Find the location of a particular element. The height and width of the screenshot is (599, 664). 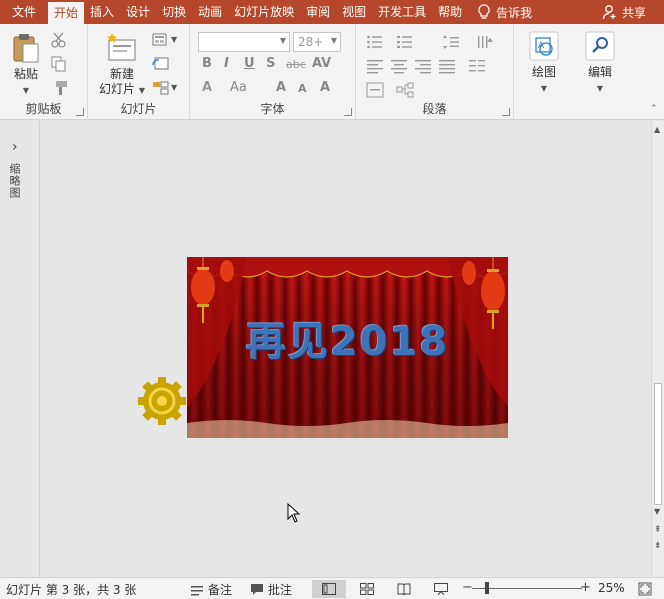

bold-icon: B is located at coordinates (207, 63).